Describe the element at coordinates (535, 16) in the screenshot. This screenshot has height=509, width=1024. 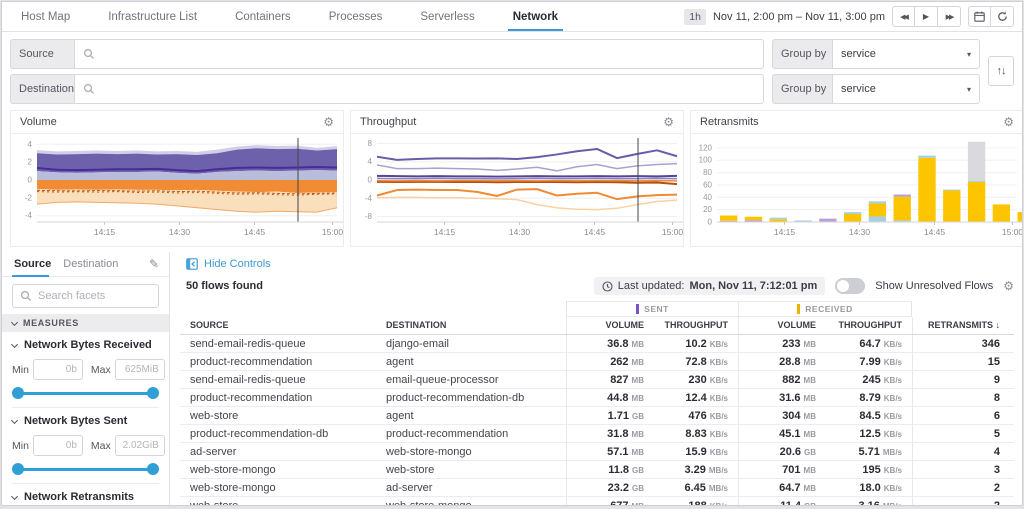
I see `nav-tab-network: Network` at that location.